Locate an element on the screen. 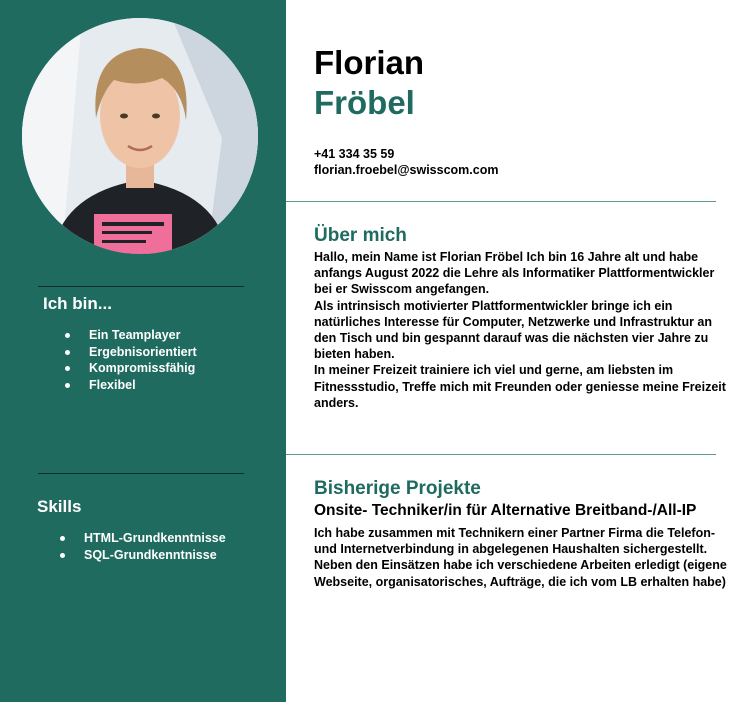  skill-item: SQL-Grundkenntnisse is located at coordinates (143, 555).